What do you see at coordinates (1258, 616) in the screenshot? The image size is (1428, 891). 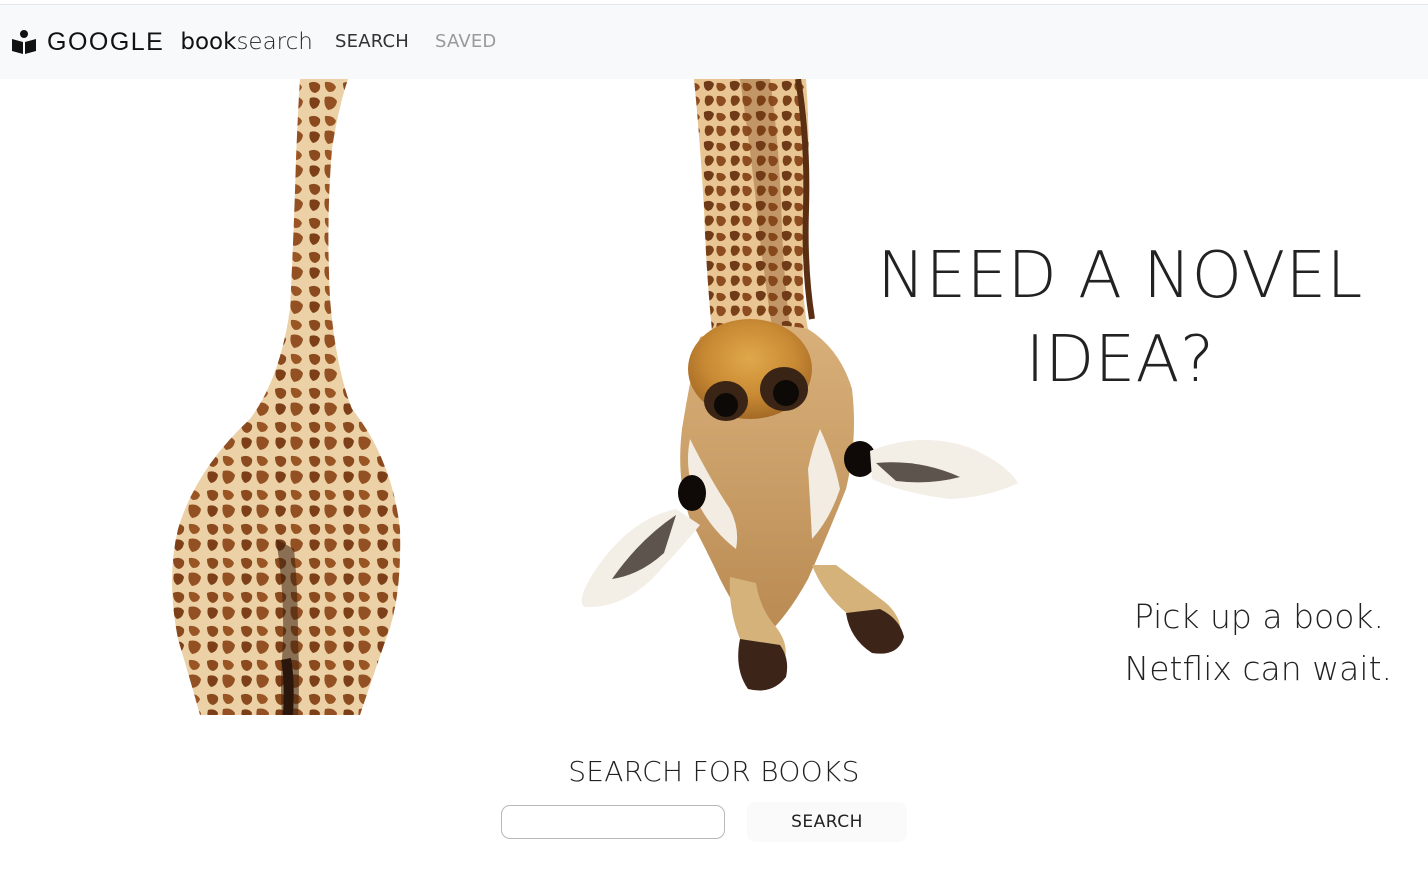 I see `tagline-line-1: Pick up a book.` at bounding box center [1258, 616].